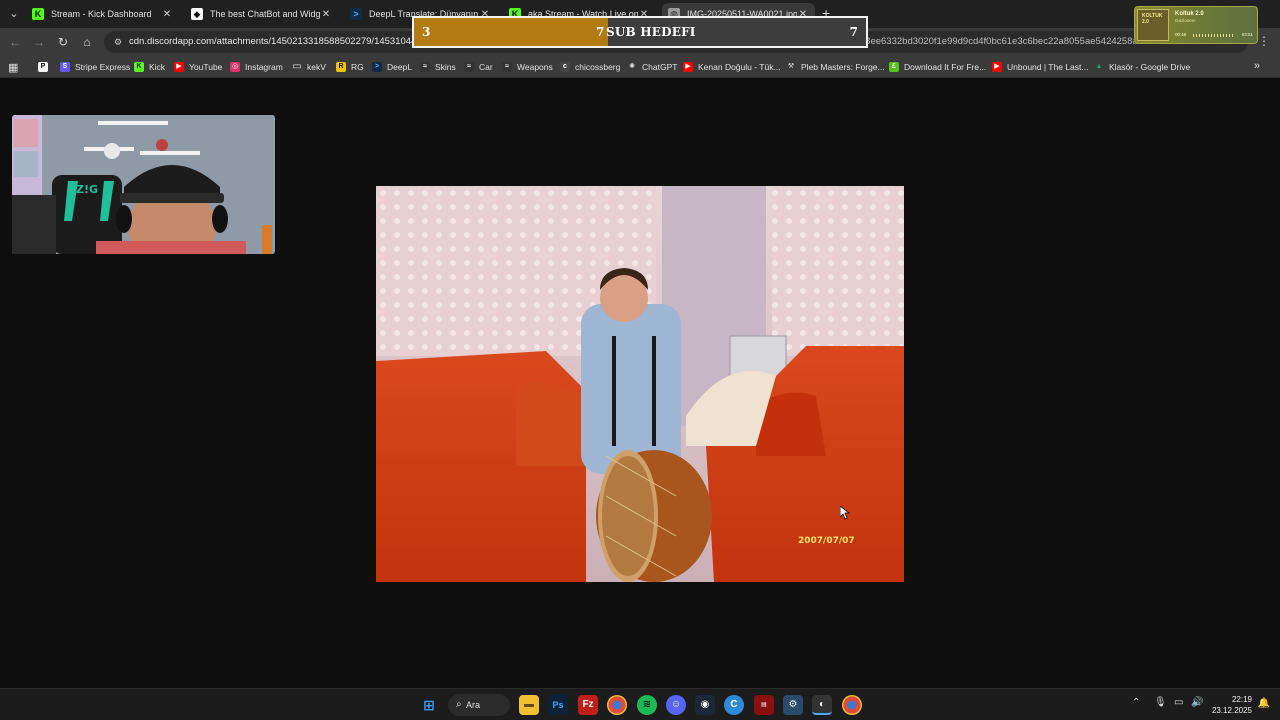 The image size is (1280, 720). I want to click on rg-icon: R, so click(341, 67).